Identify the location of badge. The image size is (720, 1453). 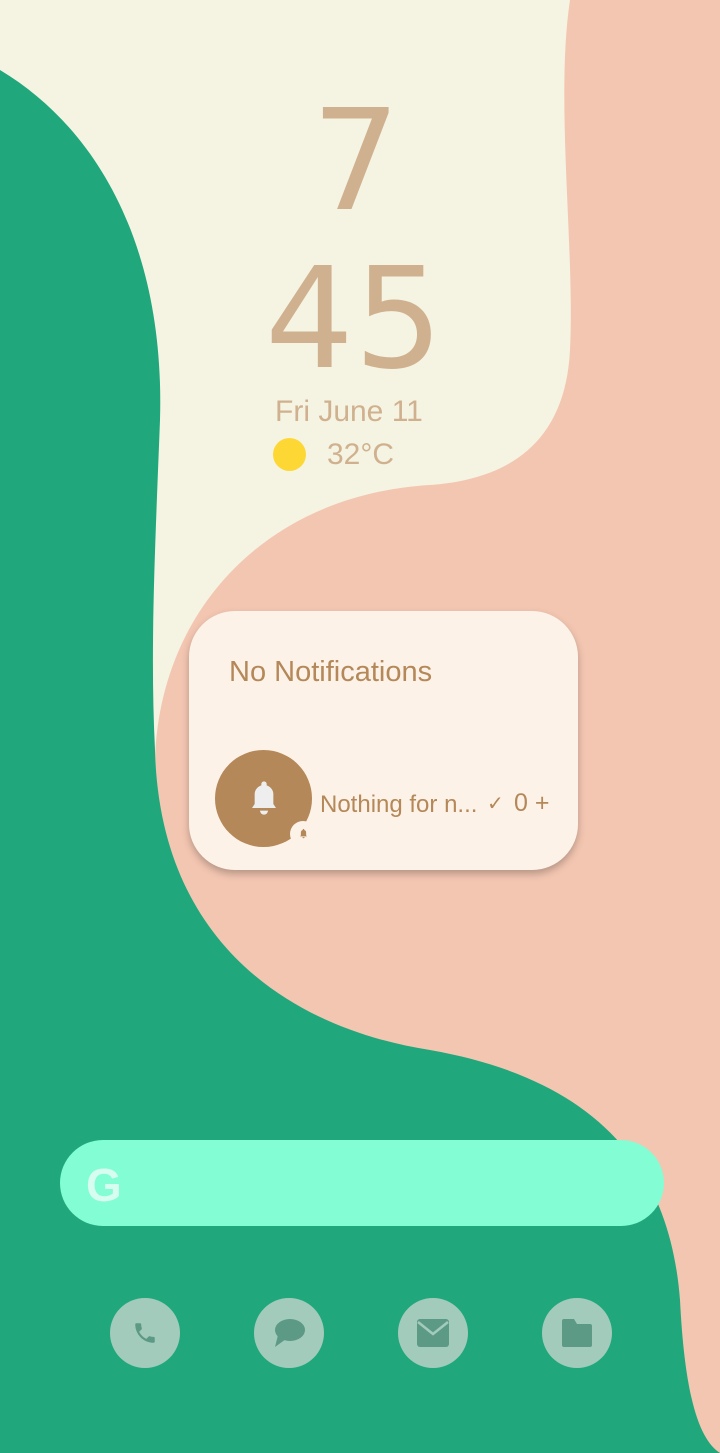
(303, 834).